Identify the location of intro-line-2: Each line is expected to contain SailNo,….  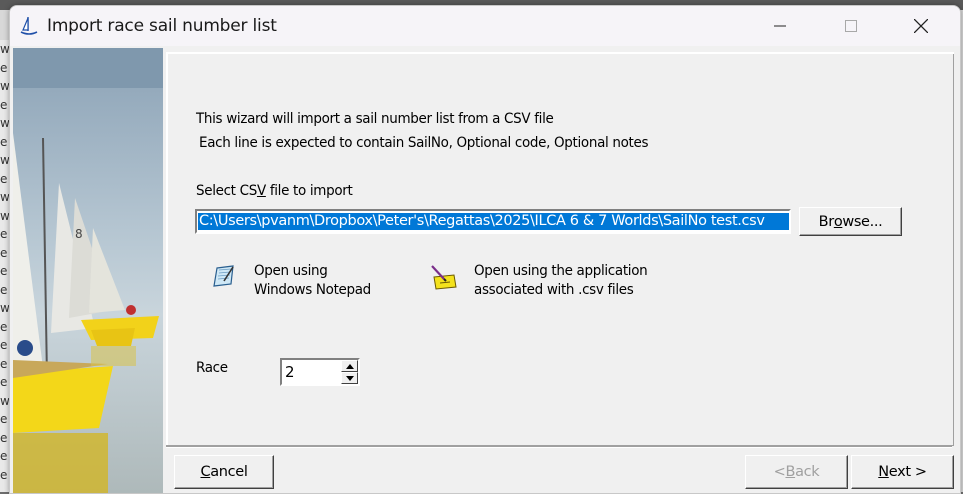
(424, 143).